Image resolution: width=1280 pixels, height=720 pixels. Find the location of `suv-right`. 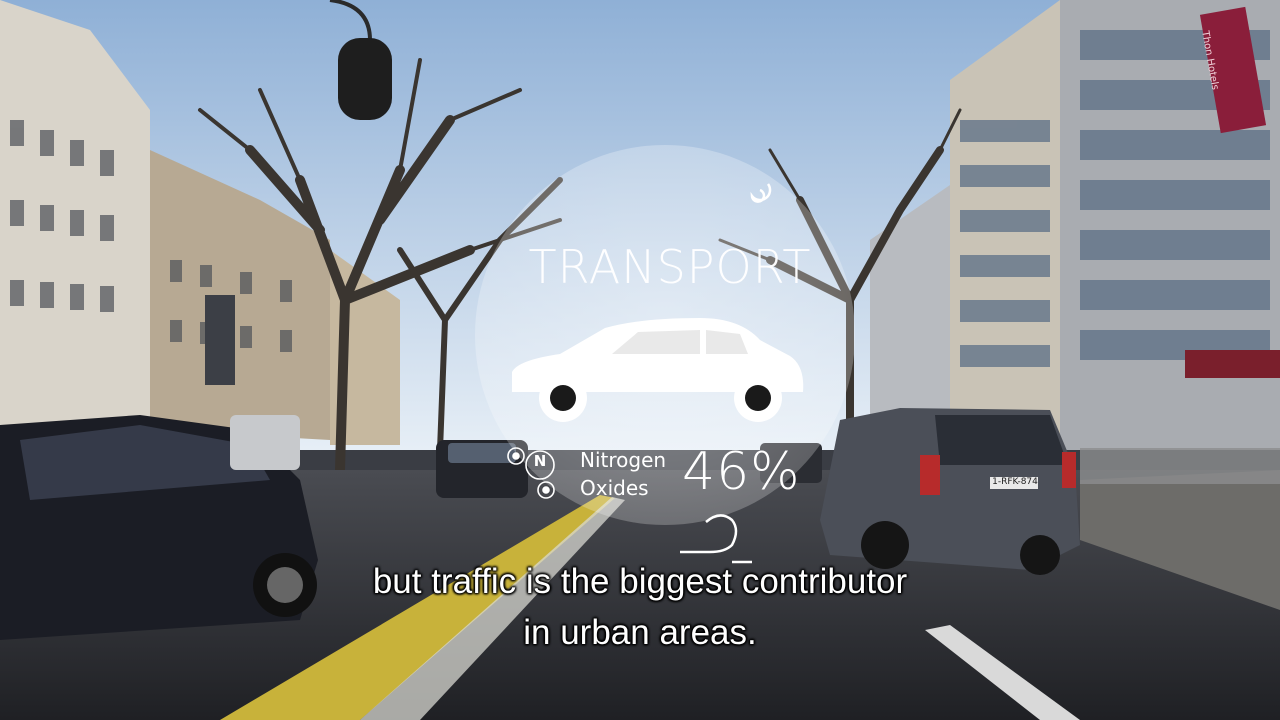

suv-right is located at coordinates (950, 491).